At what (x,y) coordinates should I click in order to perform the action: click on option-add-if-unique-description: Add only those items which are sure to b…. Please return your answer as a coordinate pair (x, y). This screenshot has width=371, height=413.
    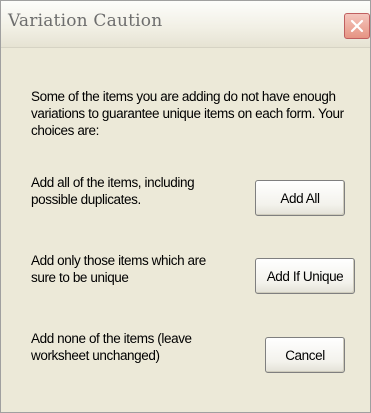
    Looking at the image, I should click on (118, 269).